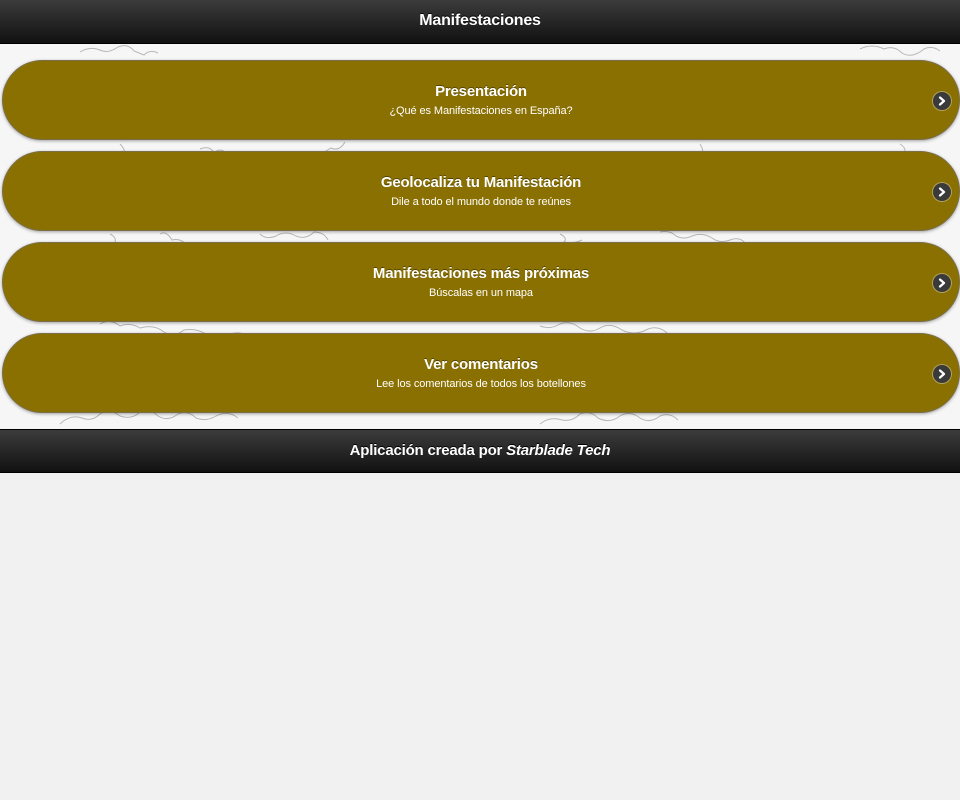  I want to click on menu-item-title: Manifestaciones más próximas, so click(481, 273).